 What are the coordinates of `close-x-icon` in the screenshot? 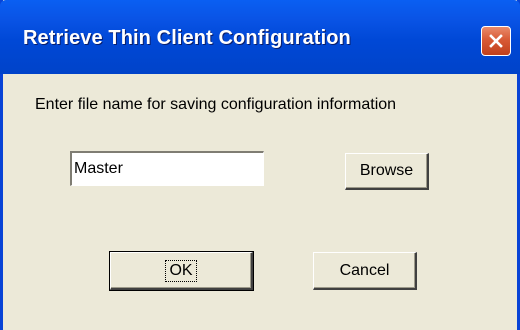 It's located at (496, 41).